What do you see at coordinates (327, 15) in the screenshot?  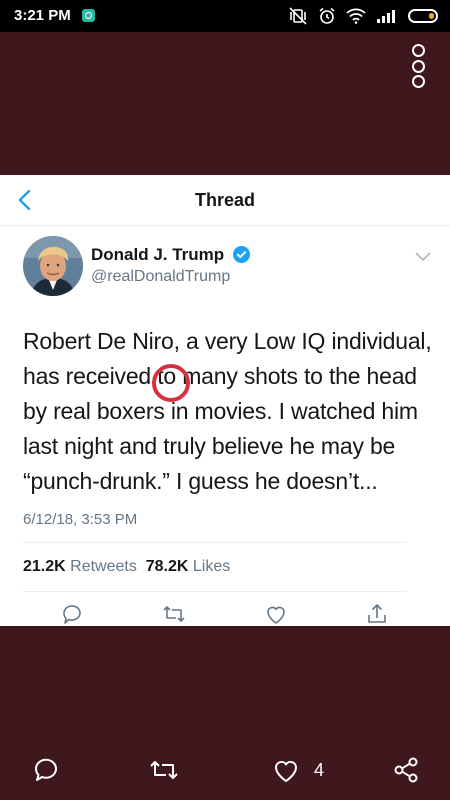 I see `alarm-icon` at bounding box center [327, 15].